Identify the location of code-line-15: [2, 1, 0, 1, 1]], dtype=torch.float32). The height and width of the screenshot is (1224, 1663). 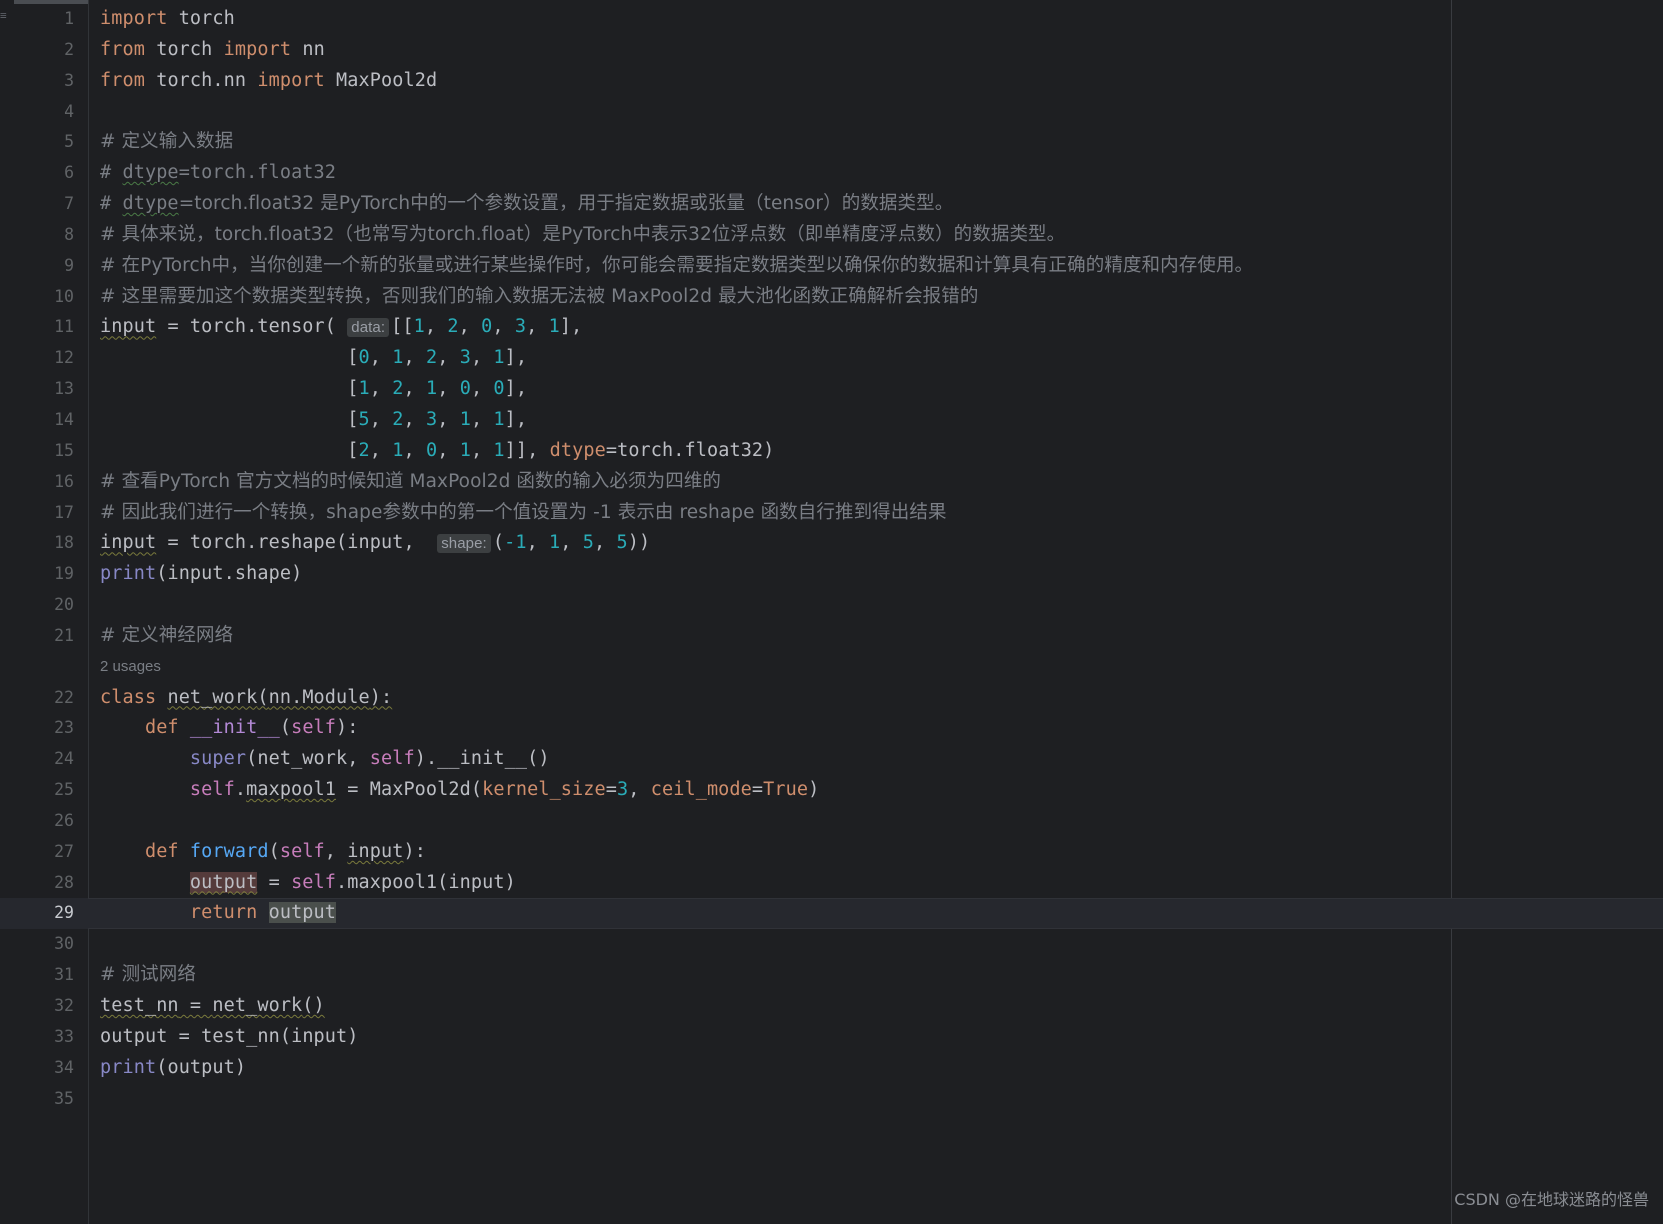
(875, 451).